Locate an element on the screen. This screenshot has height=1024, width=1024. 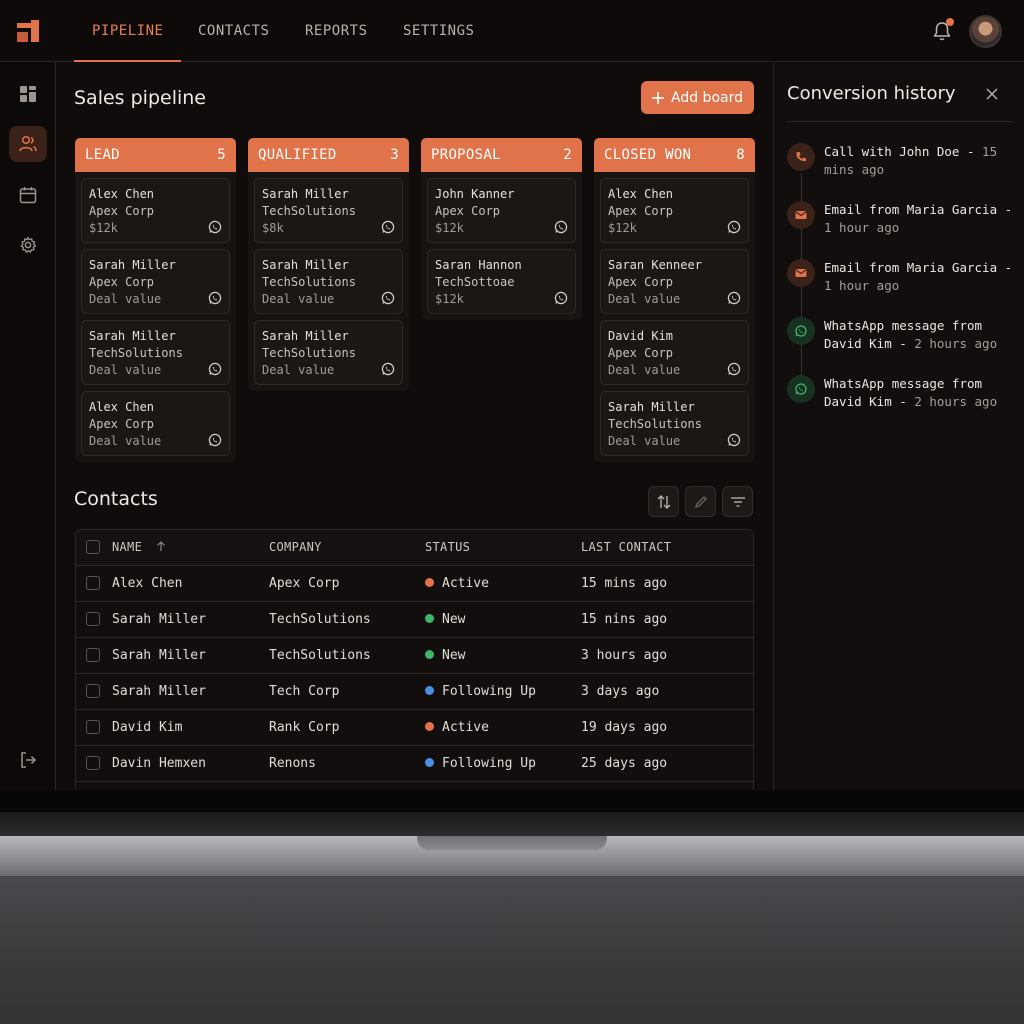
table-row: Sarah Miller TechSolutions New 15 nins ago is located at coordinates (414, 620).